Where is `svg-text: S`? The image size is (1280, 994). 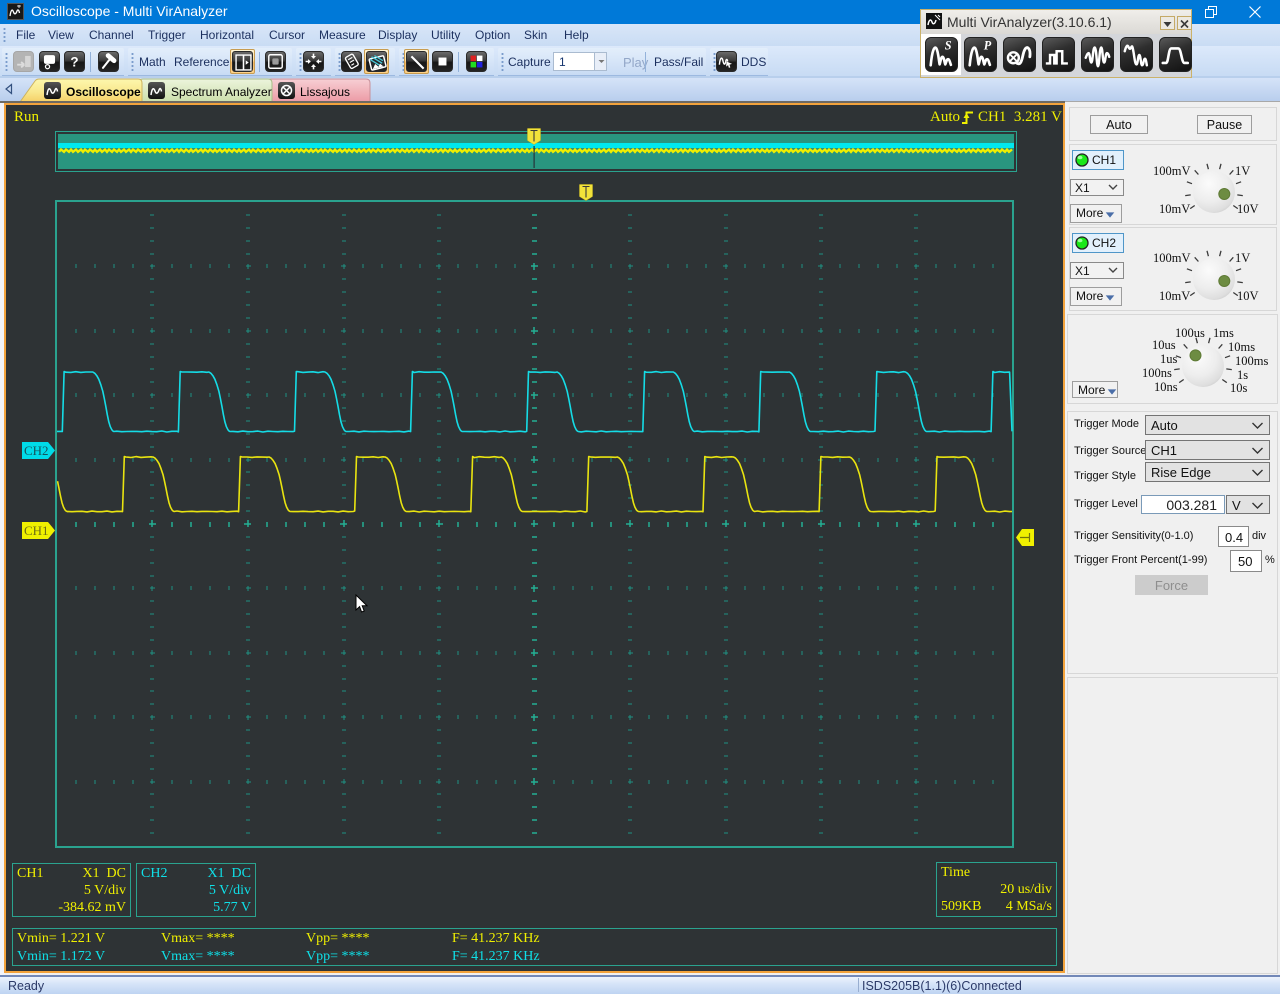 svg-text: S is located at coordinates (948, 45).